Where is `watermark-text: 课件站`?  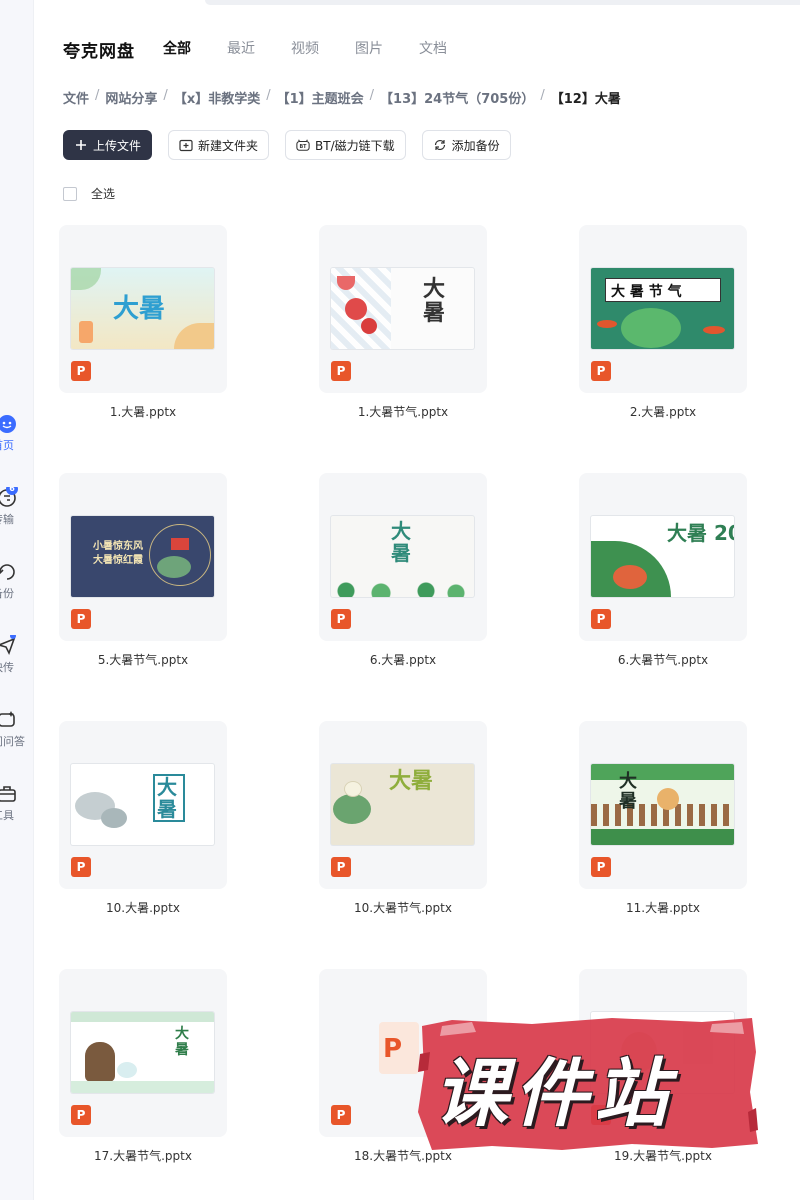
watermark-text: 课件站 is located at coordinates (554, 1094).